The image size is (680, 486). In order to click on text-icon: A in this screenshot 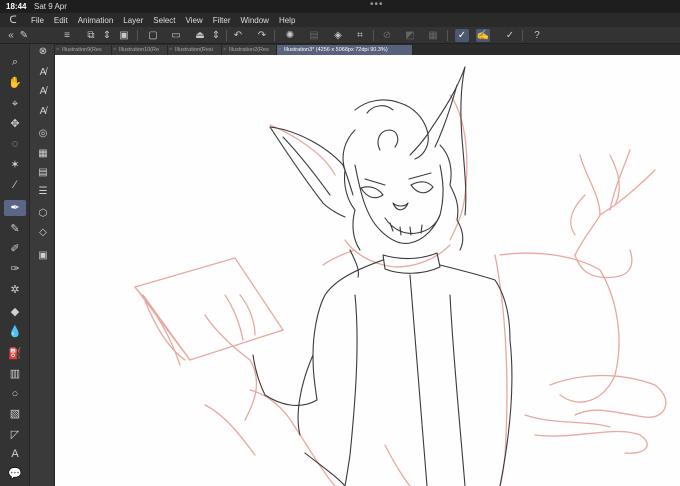, I will do `click(15, 454)`.